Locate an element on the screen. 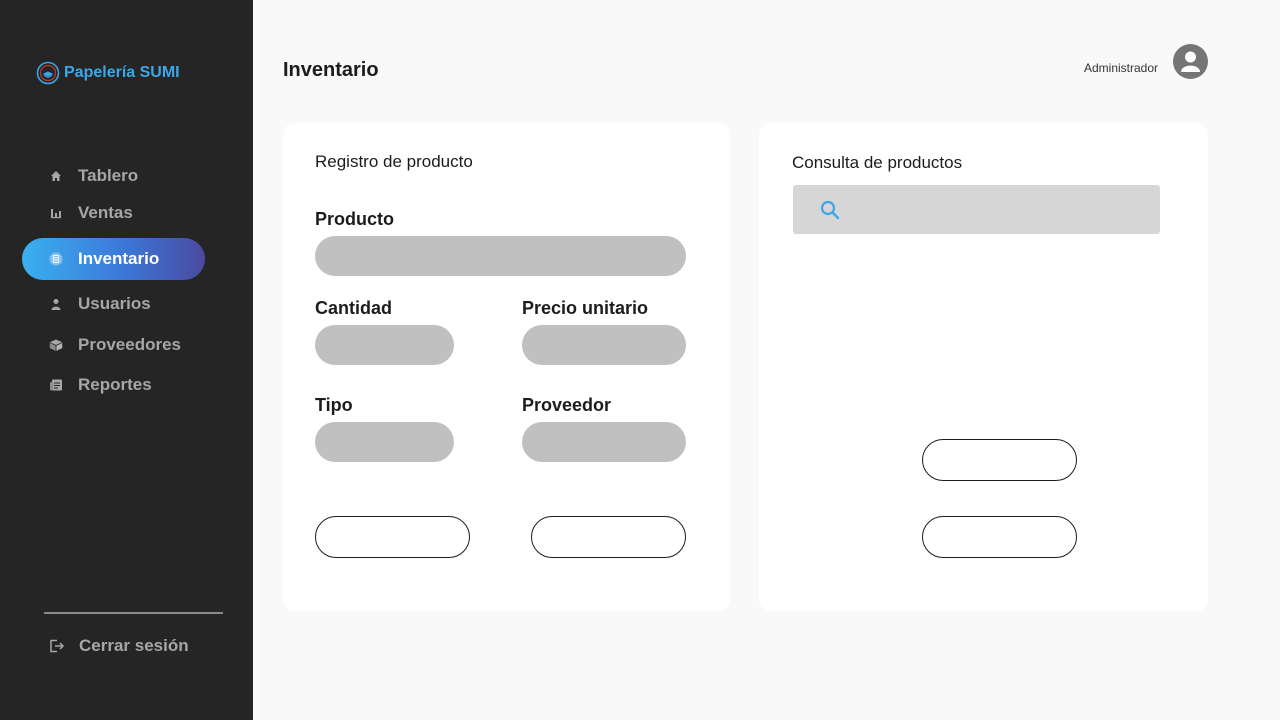  producto-label: Producto is located at coordinates (354, 219).